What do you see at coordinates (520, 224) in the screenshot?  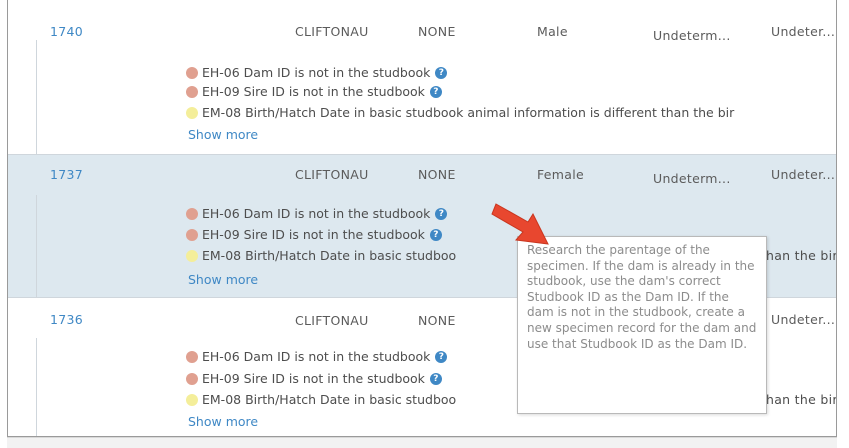 I see `red-arrow-icon` at bounding box center [520, 224].